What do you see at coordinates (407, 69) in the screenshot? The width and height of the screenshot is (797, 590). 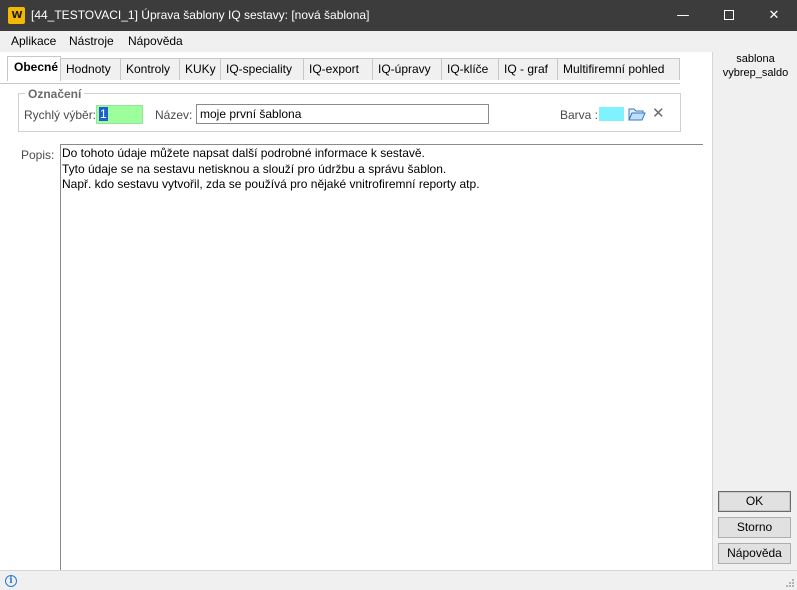 I see `tab-iq-upravy: IQ-úpravy` at bounding box center [407, 69].